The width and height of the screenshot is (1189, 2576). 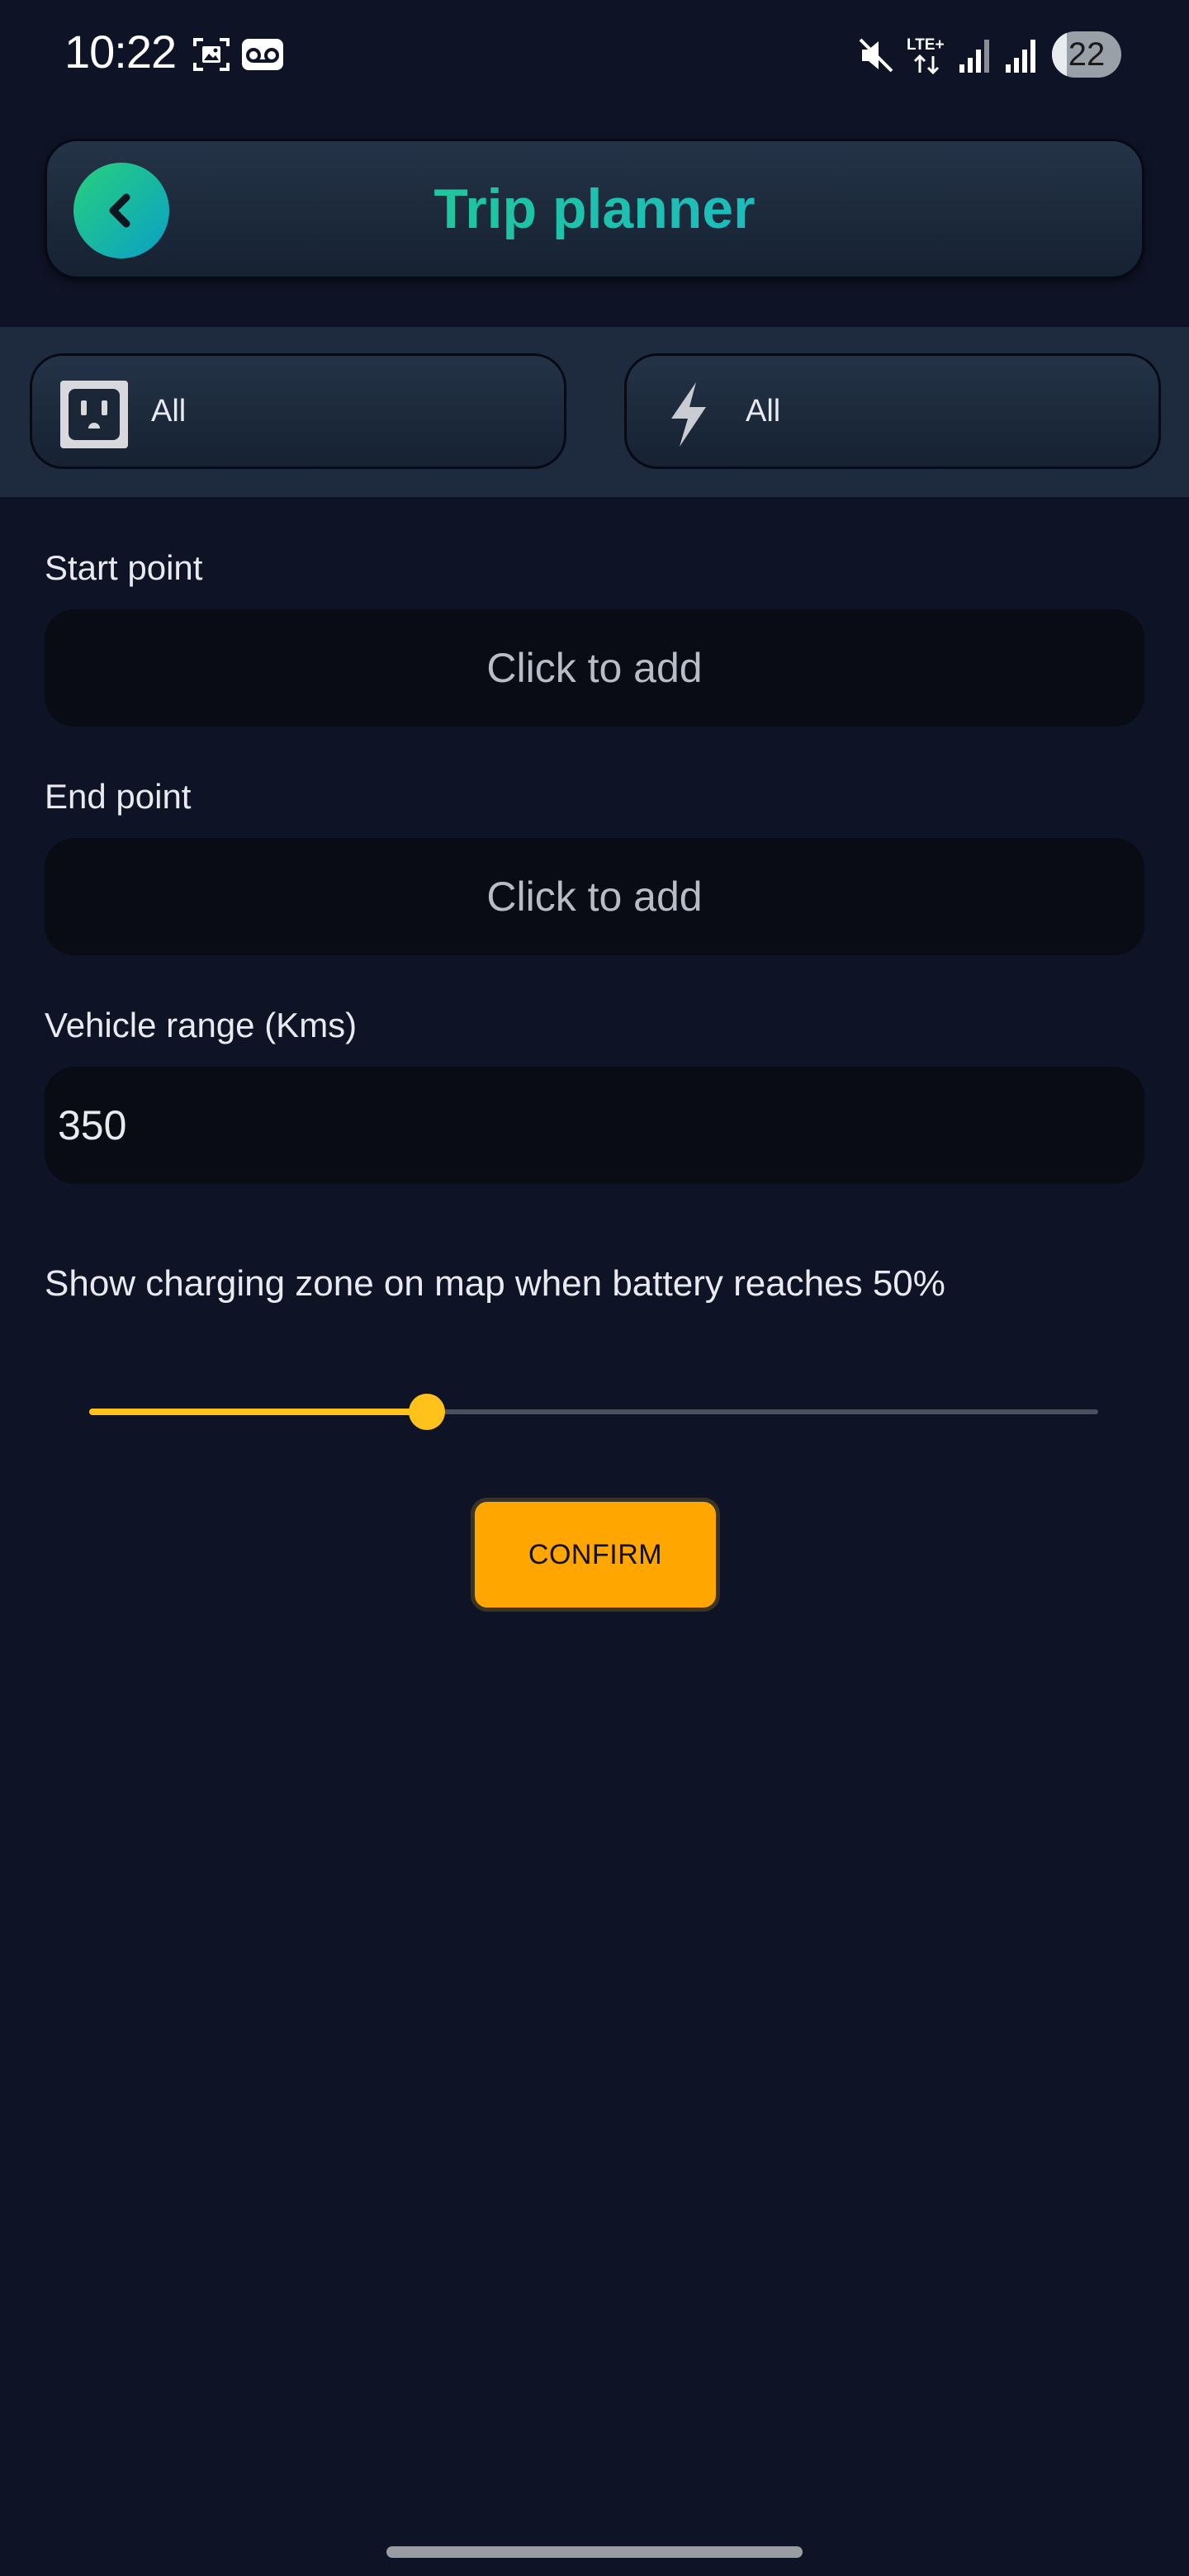 What do you see at coordinates (201, 1025) in the screenshot?
I see `vehicle-range-label: Vehicle range (Kms)` at bounding box center [201, 1025].